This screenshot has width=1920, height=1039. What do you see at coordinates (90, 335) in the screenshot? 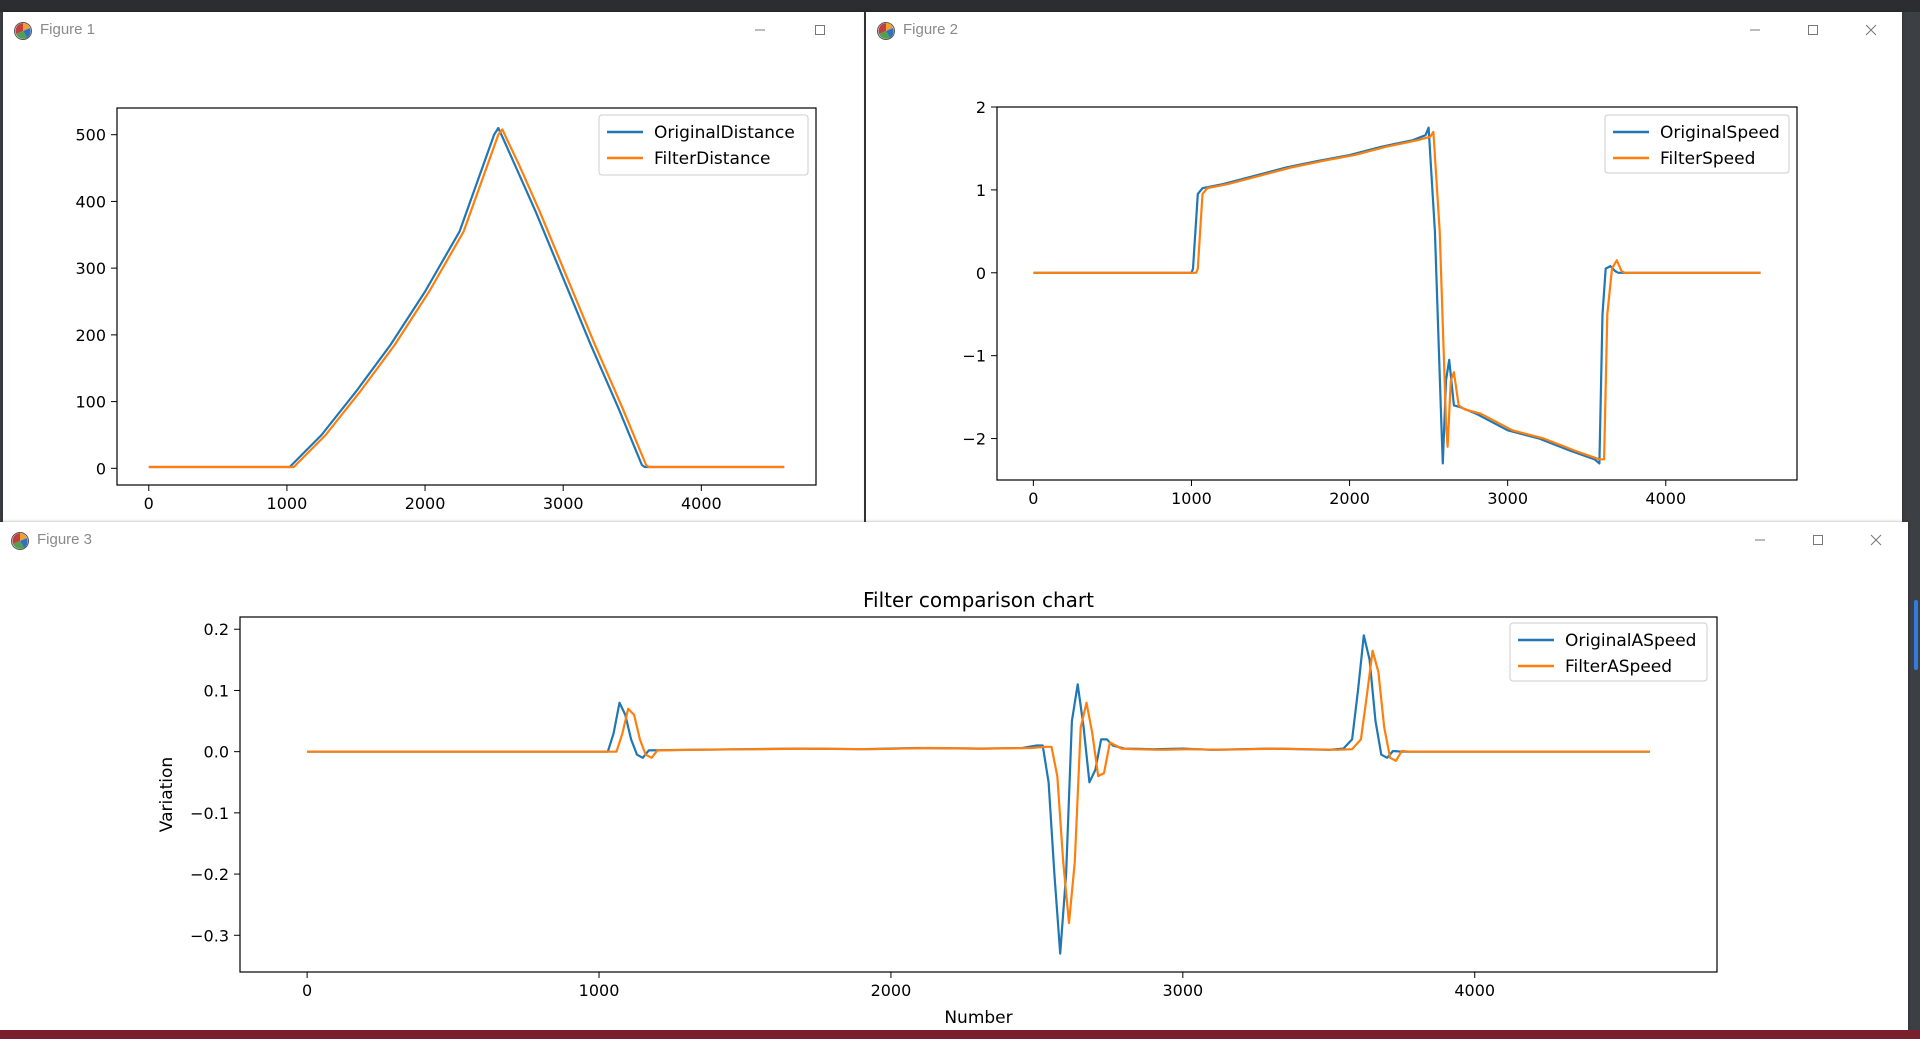
I see `y-tick-label: 200` at bounding box center [90, 335].